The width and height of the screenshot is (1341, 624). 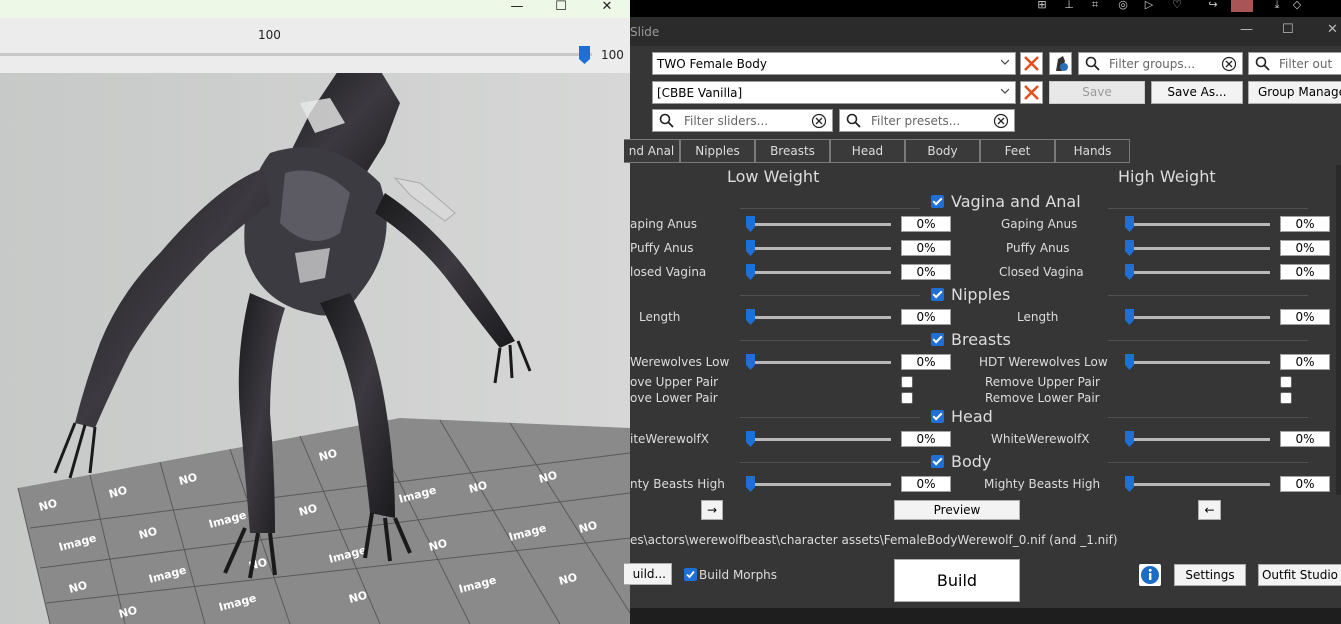 What do you see at coordinates (584, 55) in the screenshot?
I see `preview-slider-thumb` at bounding box center [584, 55].